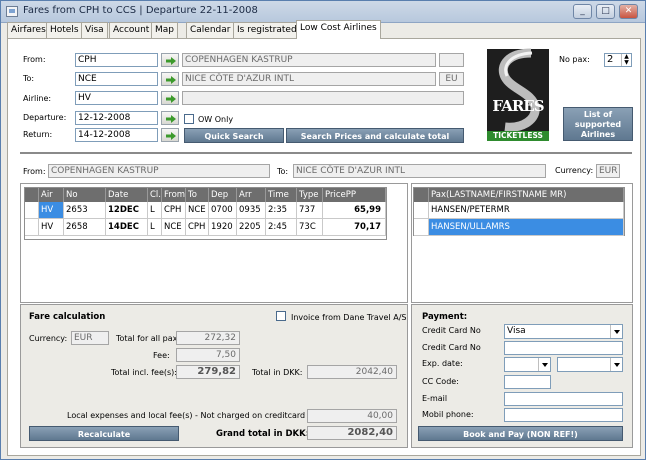 Image resolution: width=646 pixels, height=460 pixels. I want to click on cell-time: 2:45, so click(281, 227).